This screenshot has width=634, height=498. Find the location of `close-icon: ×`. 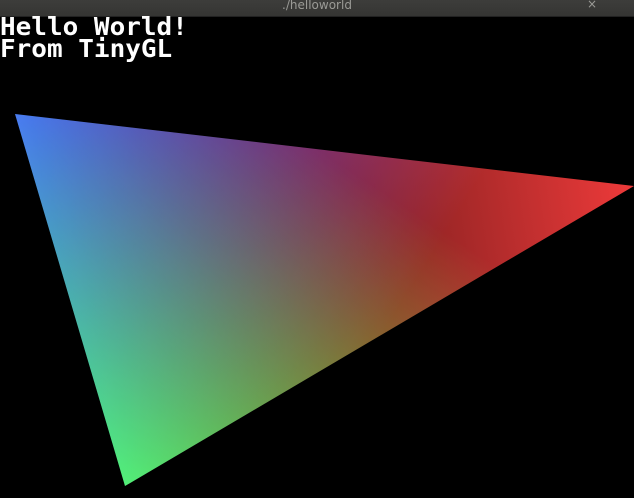

close-icon: × is located at coordinates (592, 5).